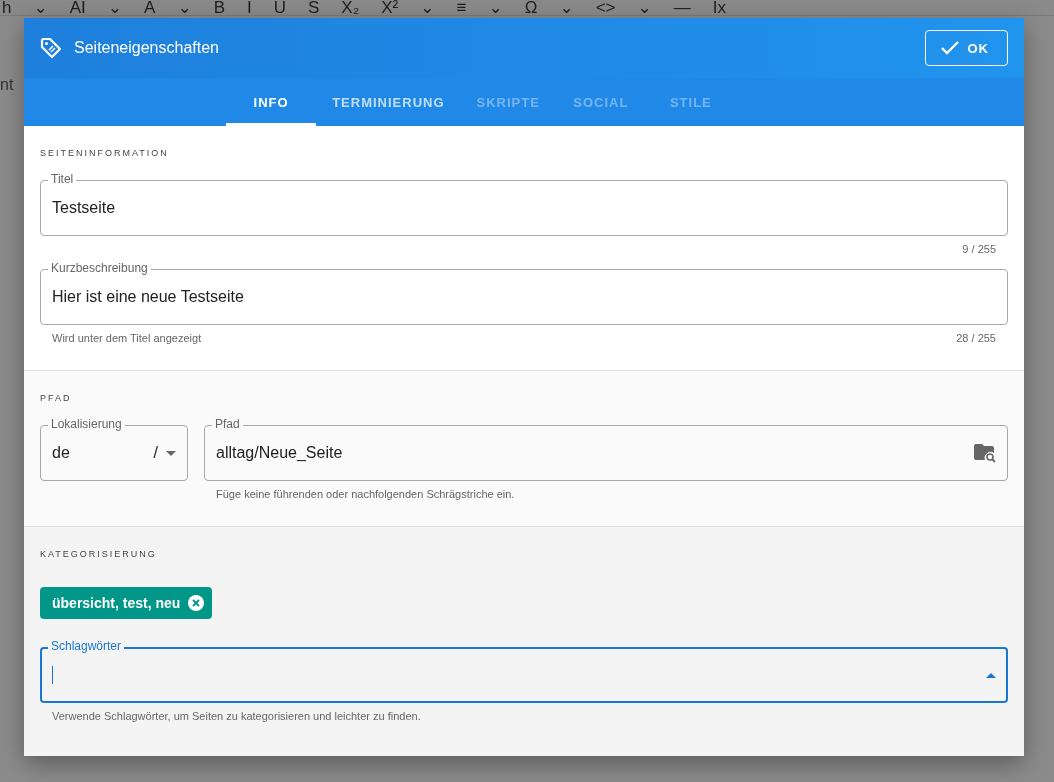 This screenshot has height=782, width=1054. Describe the element at coordinates (976, 339) in the screenshot. I see `character-counter: 28 / 255` at that location.